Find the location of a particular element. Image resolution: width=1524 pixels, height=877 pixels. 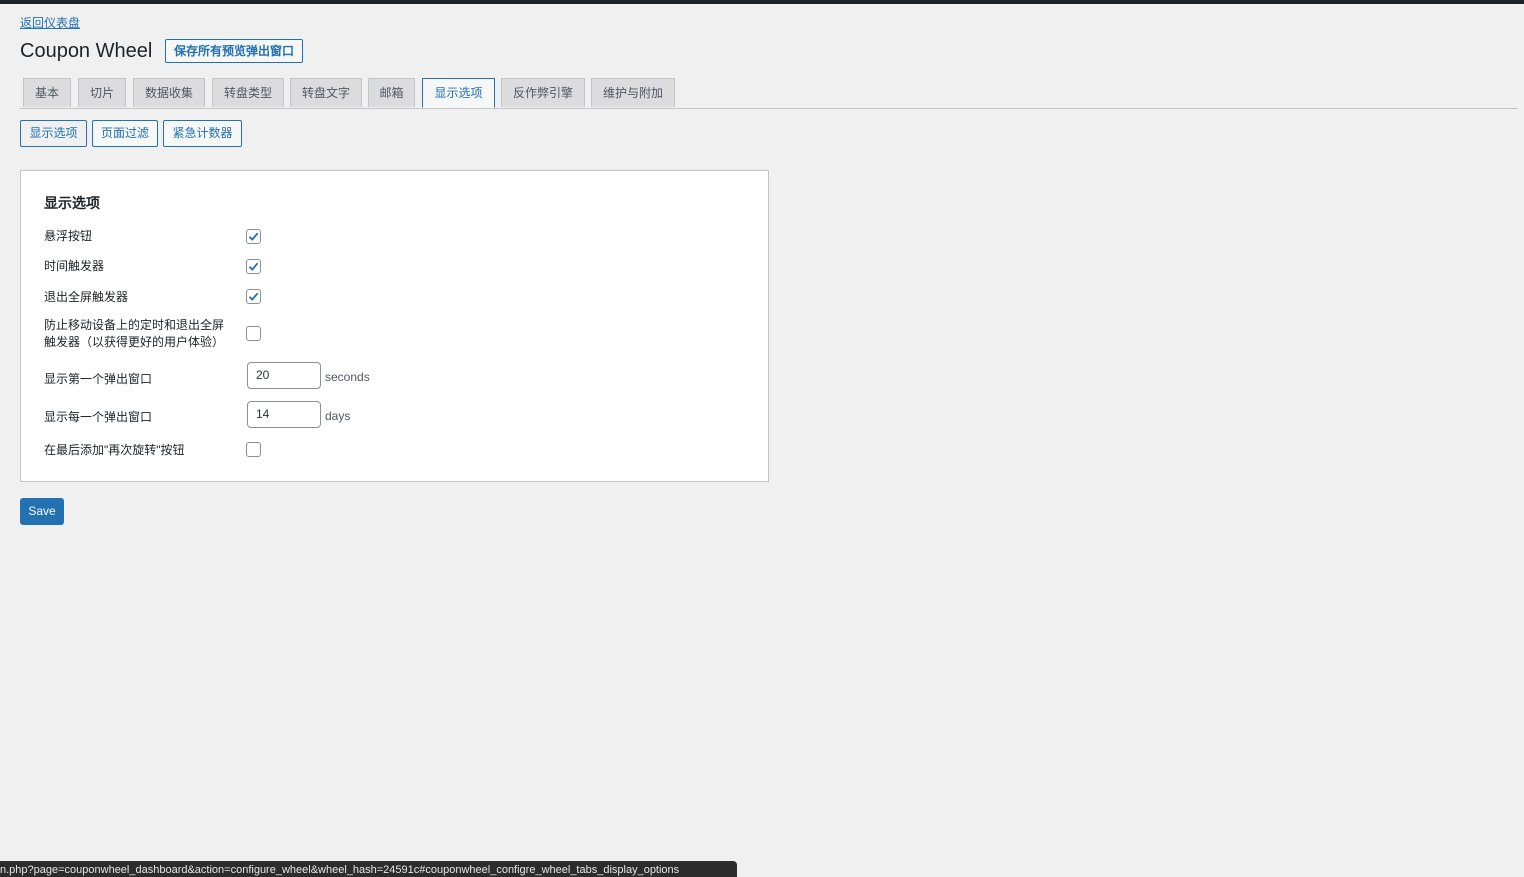

tab-slices: 切片 is located at coordinates (102, 92).